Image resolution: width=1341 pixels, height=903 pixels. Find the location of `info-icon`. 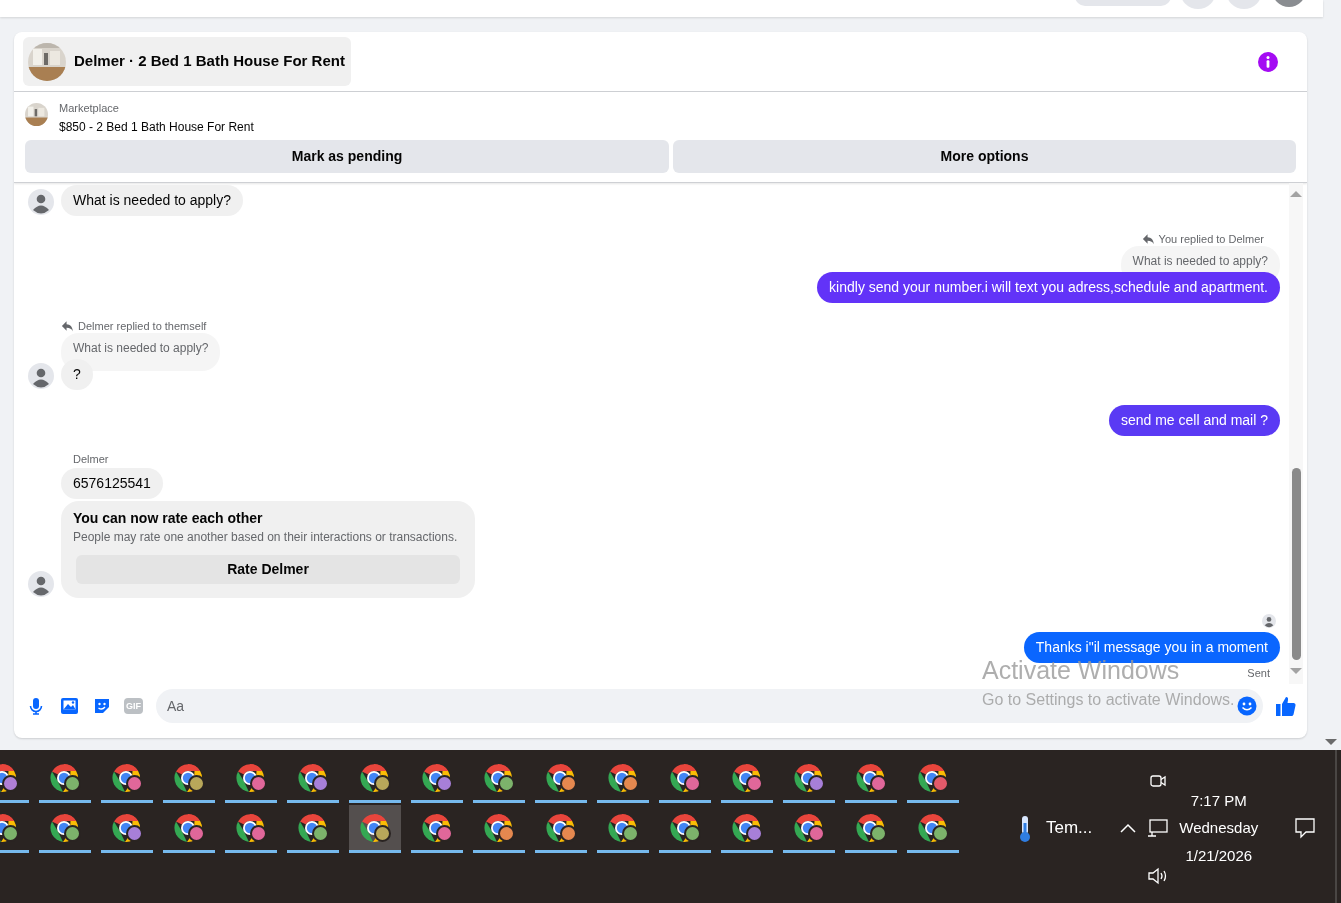

info-icon is located at coordinates (1268, 61).